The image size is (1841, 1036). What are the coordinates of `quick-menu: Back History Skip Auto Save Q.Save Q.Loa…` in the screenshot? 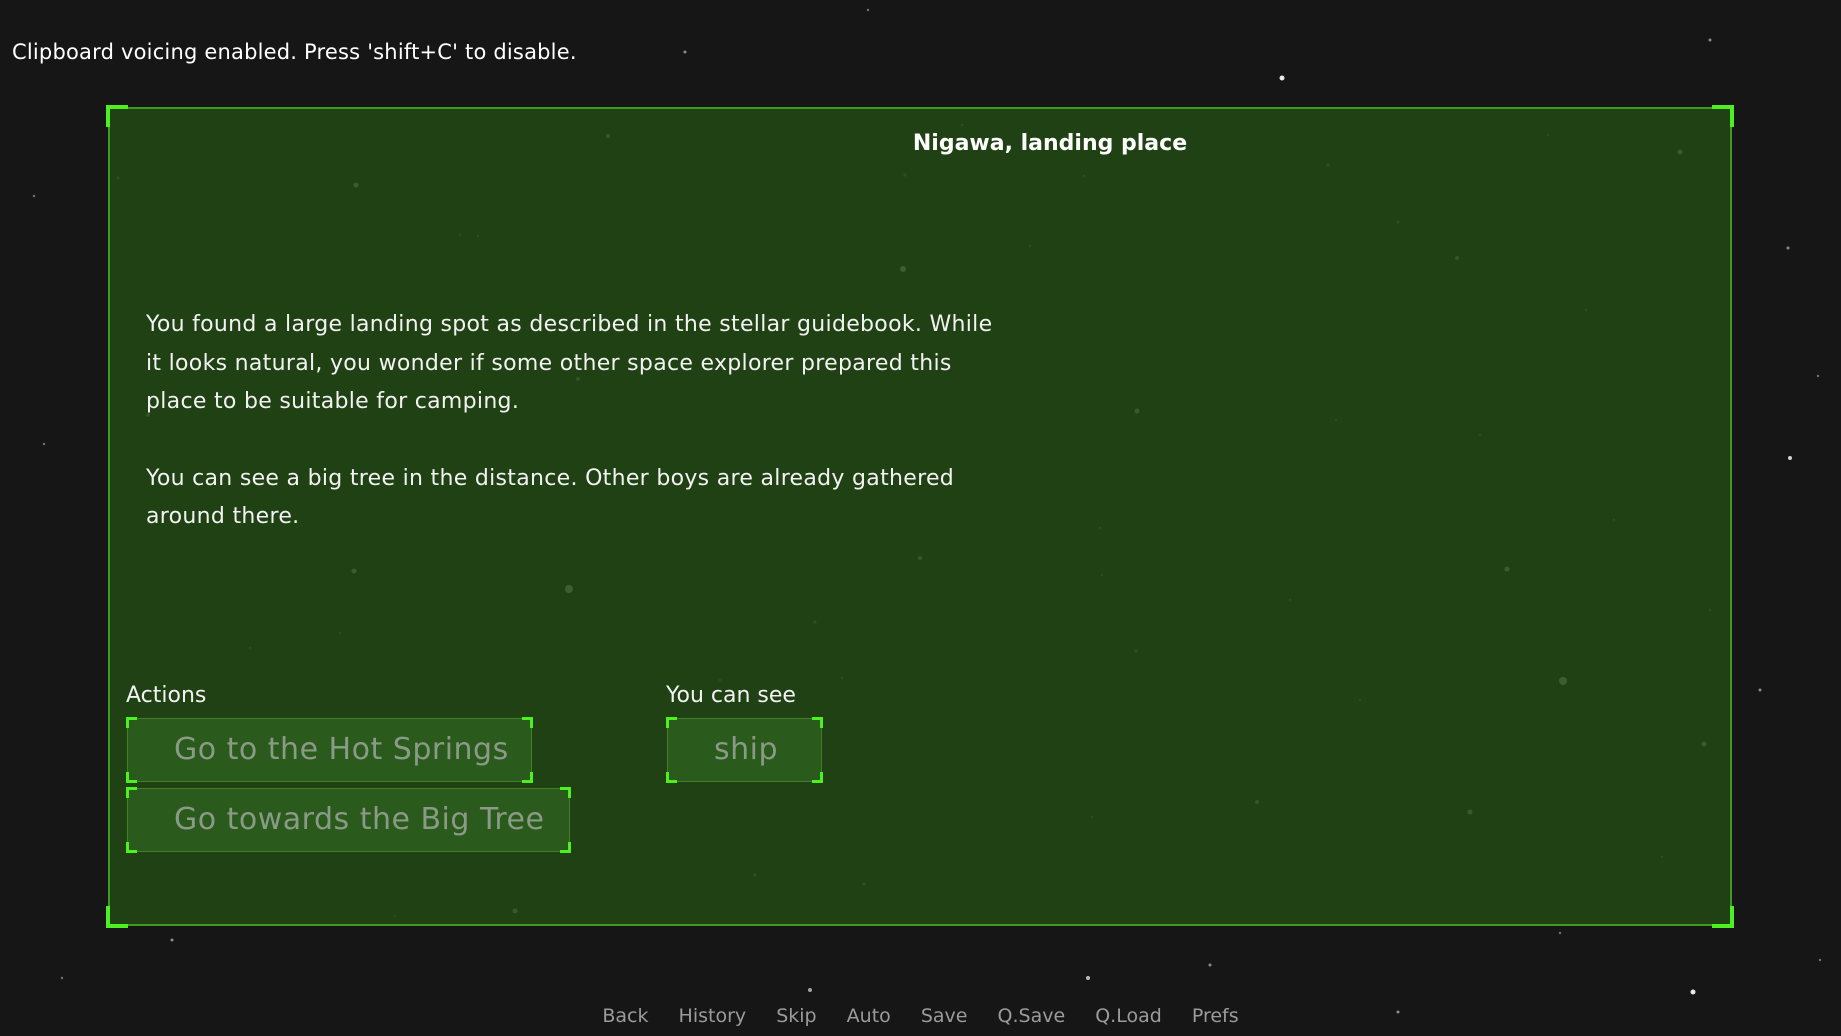 It's located at (920, 1016).